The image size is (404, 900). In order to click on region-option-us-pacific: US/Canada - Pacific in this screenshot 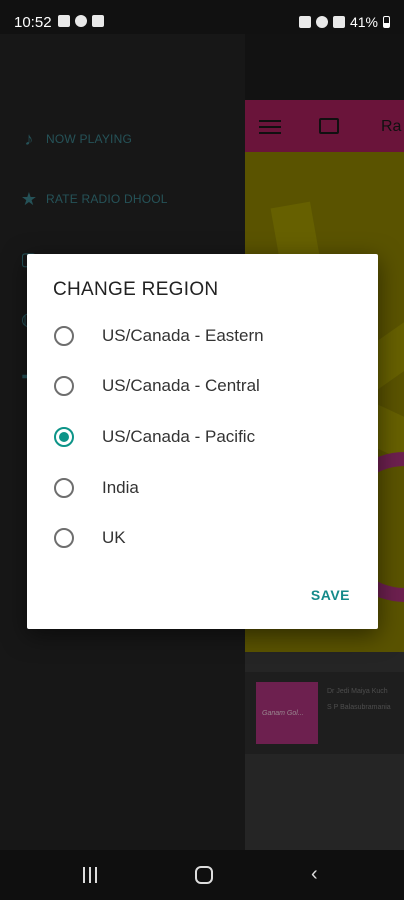, I will do `click(202, 437)`.